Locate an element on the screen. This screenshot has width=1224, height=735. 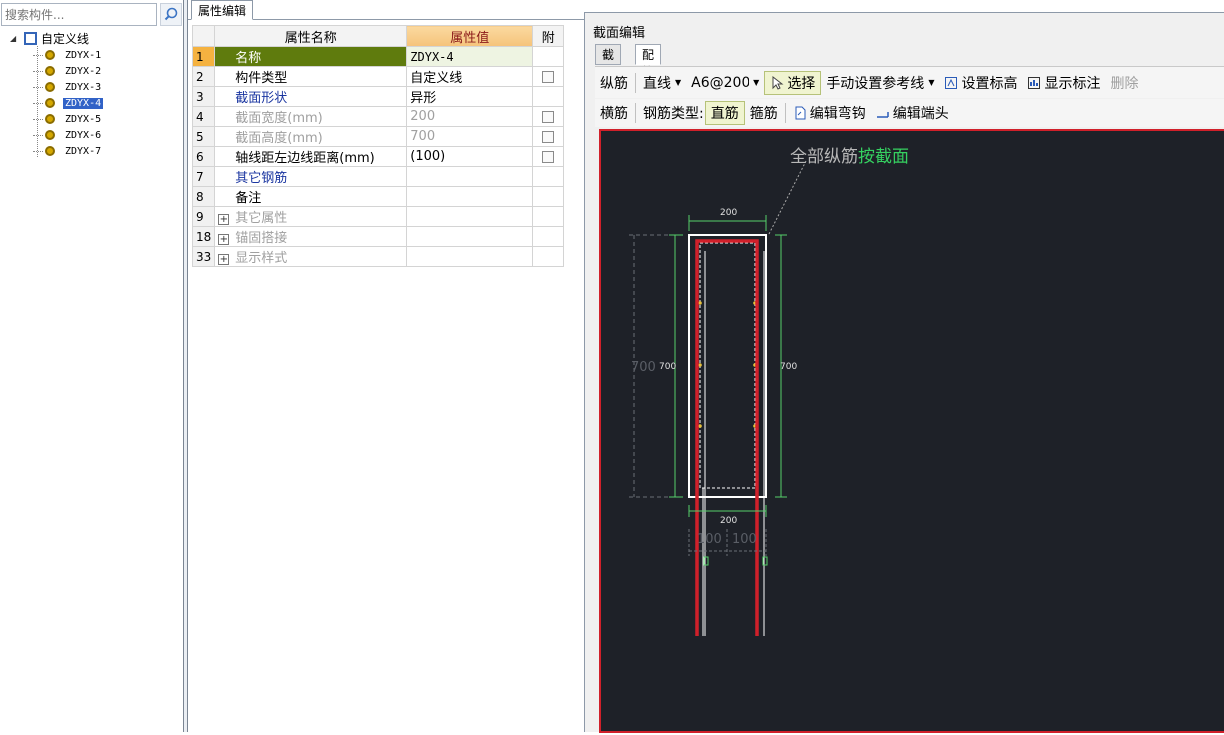
table-row: 6 轴线距左边线距离(mm) (100) is located at coordinates (378, 156).